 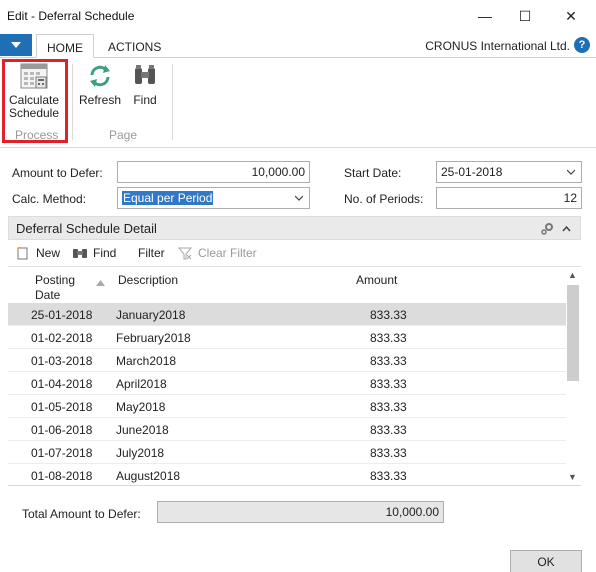 What do you see at coordinates (373, 173) in the screenshot?
I see `start-date-label: Start Date:` at bounding box center [373, 173].